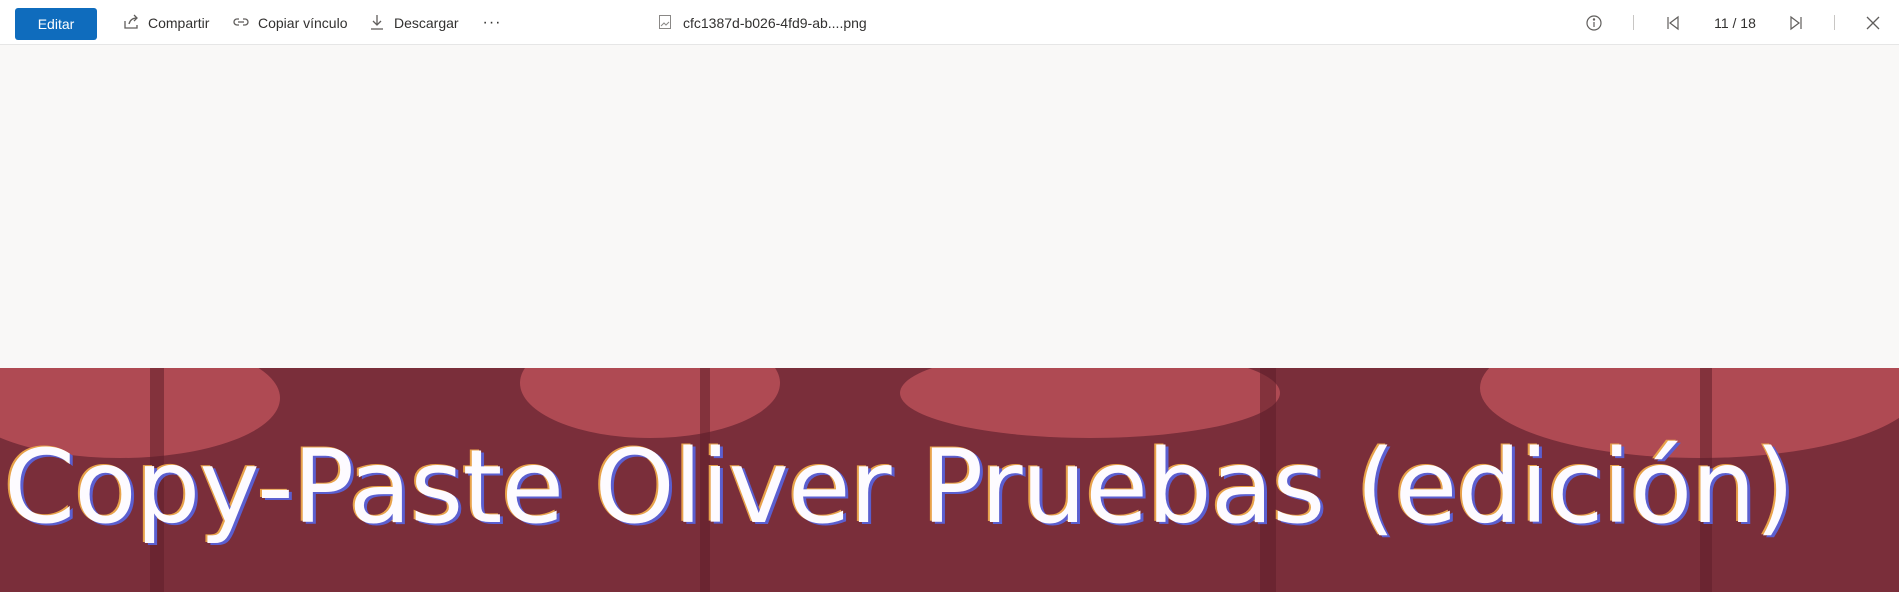 This screenshot has height=592, width=1899. What do you see at coordinates (179, 23) in the screenshot?
I see `share-label: Compartir` at bounding box center [179, 23].